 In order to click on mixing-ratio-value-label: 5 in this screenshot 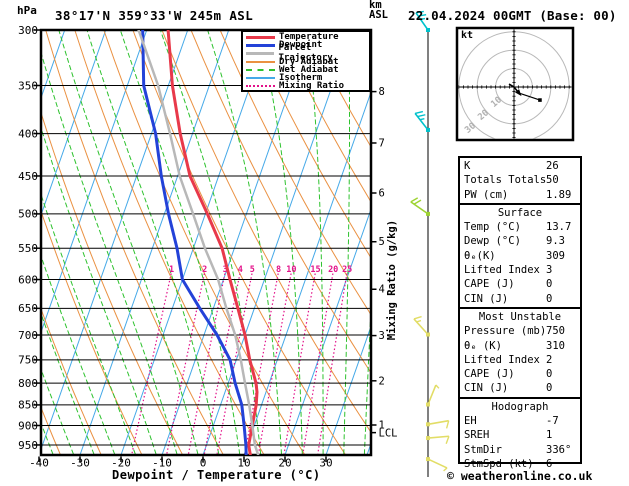, I will do `click(252, 270)`.